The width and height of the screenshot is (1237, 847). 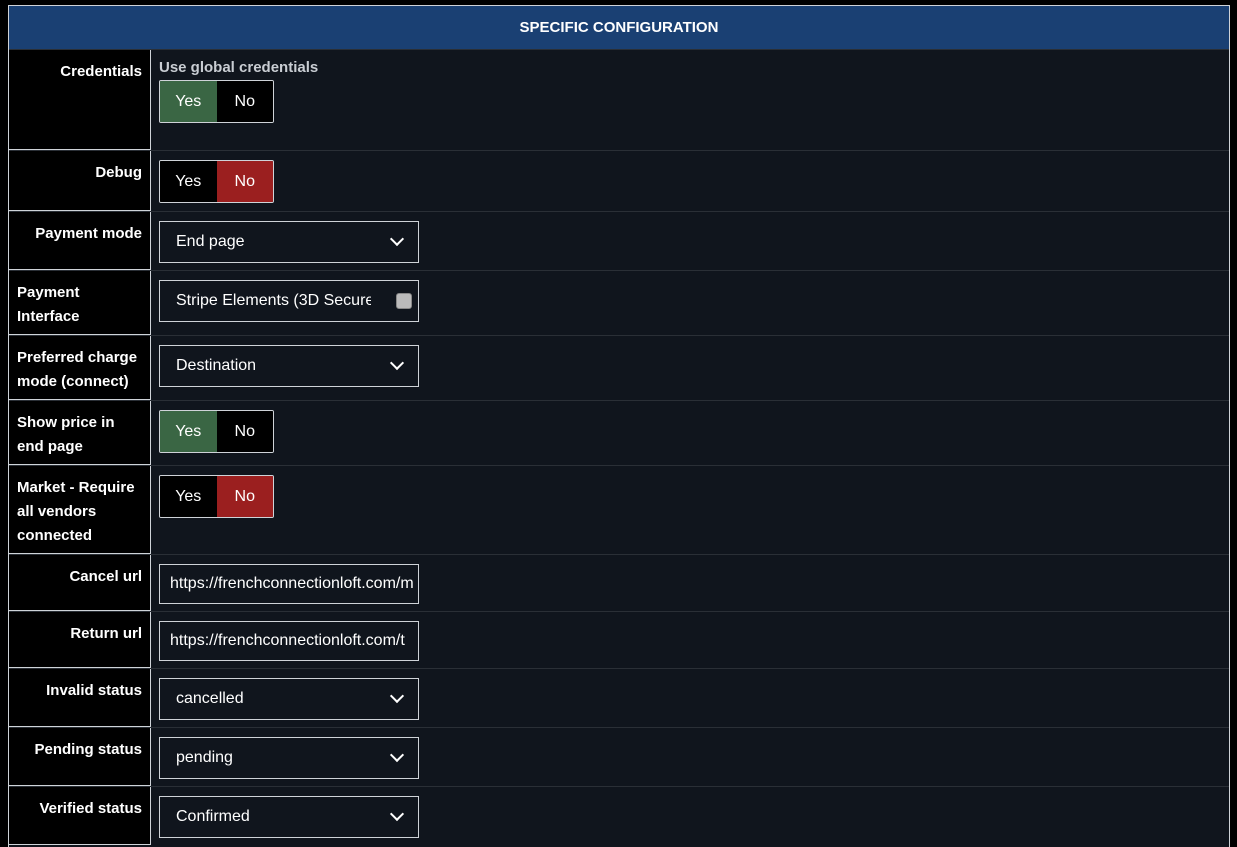 What do you see at coordinates (188, 181) in the screenshot?
I see `debug-yes: Yes` at bounding box center [188, 181].